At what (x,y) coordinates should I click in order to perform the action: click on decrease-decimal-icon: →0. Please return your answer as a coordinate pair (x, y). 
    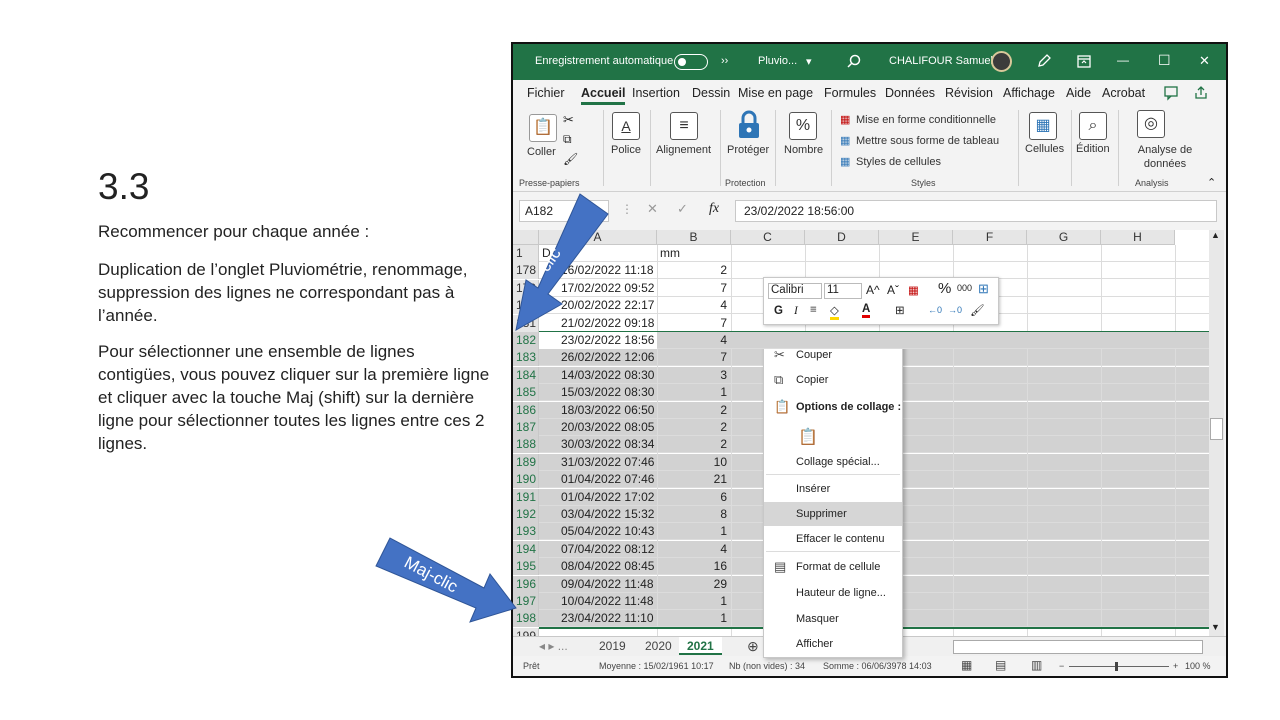
    Looking at the image, I should click on (955, 310).